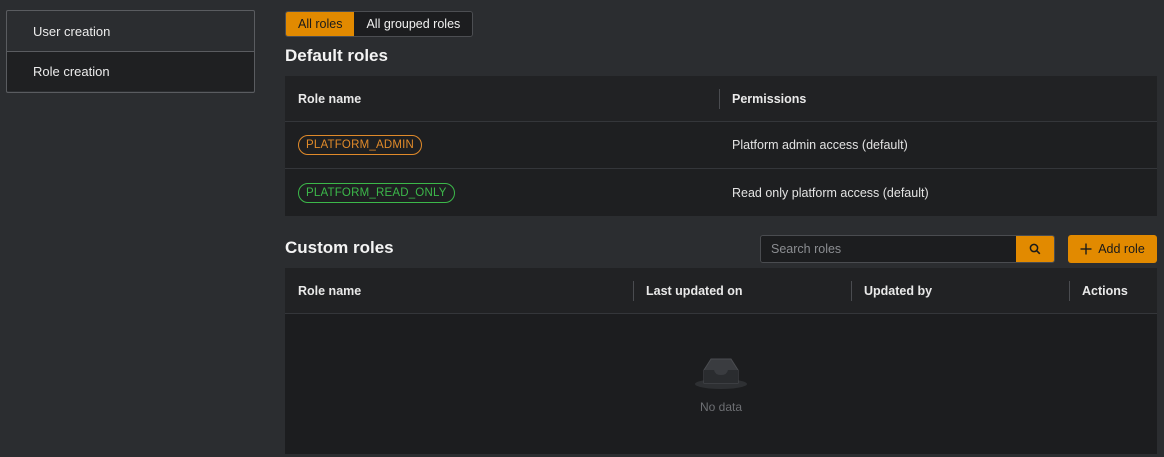 This screenshot has width=1164, height=457. Describe the element at coordinates (721, 373) in the screenshot. I see `empty-inbox-icon` at that location.